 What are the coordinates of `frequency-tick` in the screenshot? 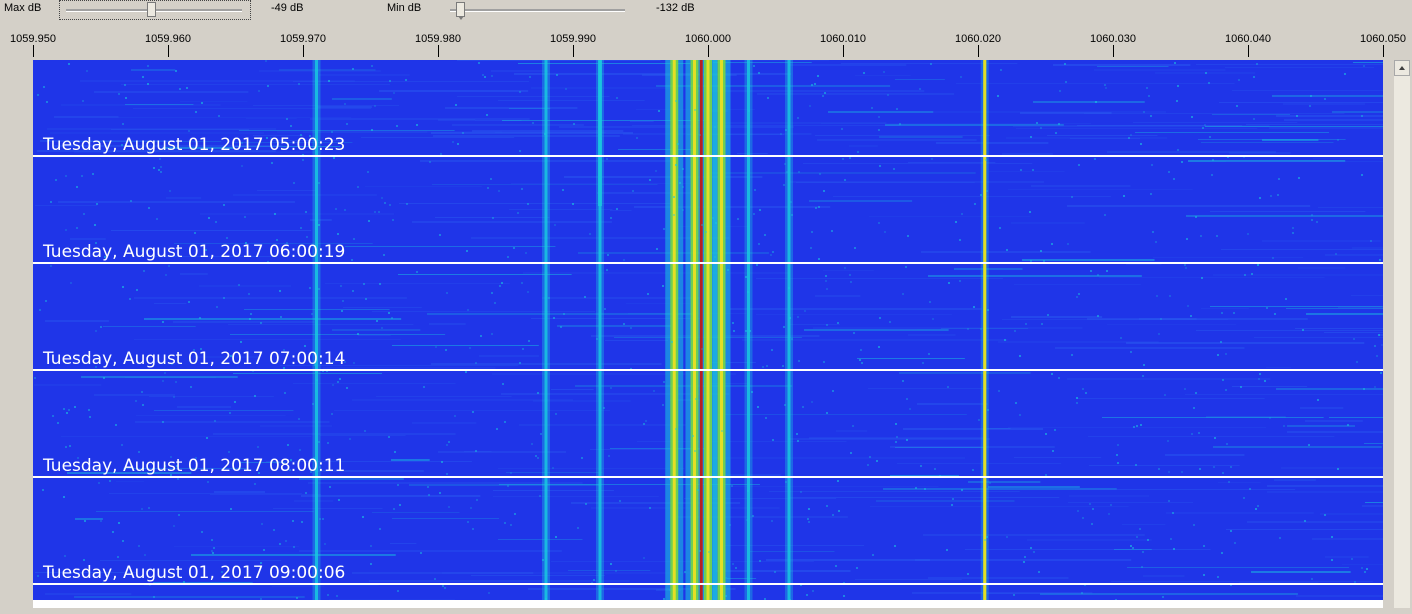 It's located at (1113, 51).